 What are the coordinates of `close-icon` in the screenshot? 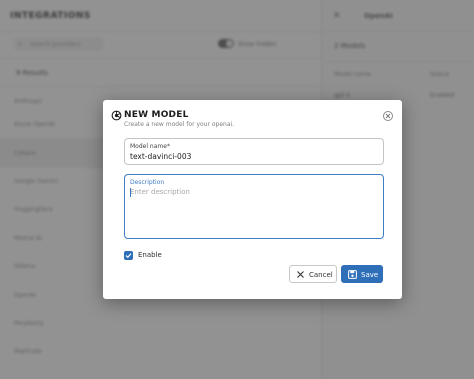 It's located at (388, 116).